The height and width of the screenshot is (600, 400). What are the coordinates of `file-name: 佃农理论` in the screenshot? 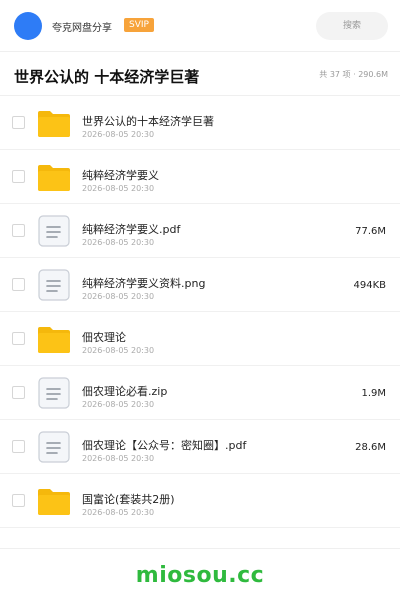 It's located at (104, 337).